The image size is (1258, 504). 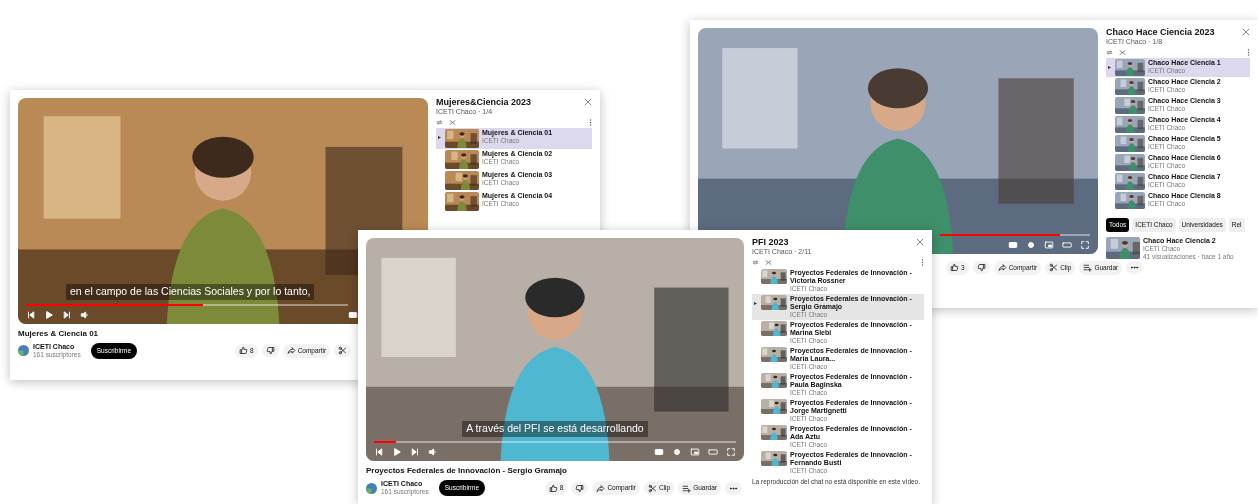 What do you see at coordinates (484, 103) in the screenshot?
I see `playlist-title: Mujeres&Ciencia 2023` at bounding box center [484, 103].